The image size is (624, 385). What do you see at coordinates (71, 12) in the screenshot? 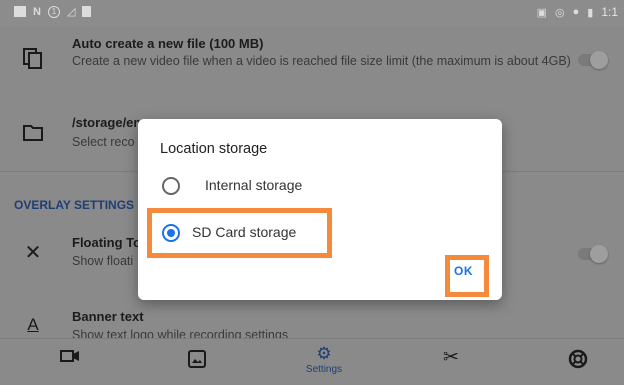
I see `signal-icon: ◿` at bounding box center [71, 12].